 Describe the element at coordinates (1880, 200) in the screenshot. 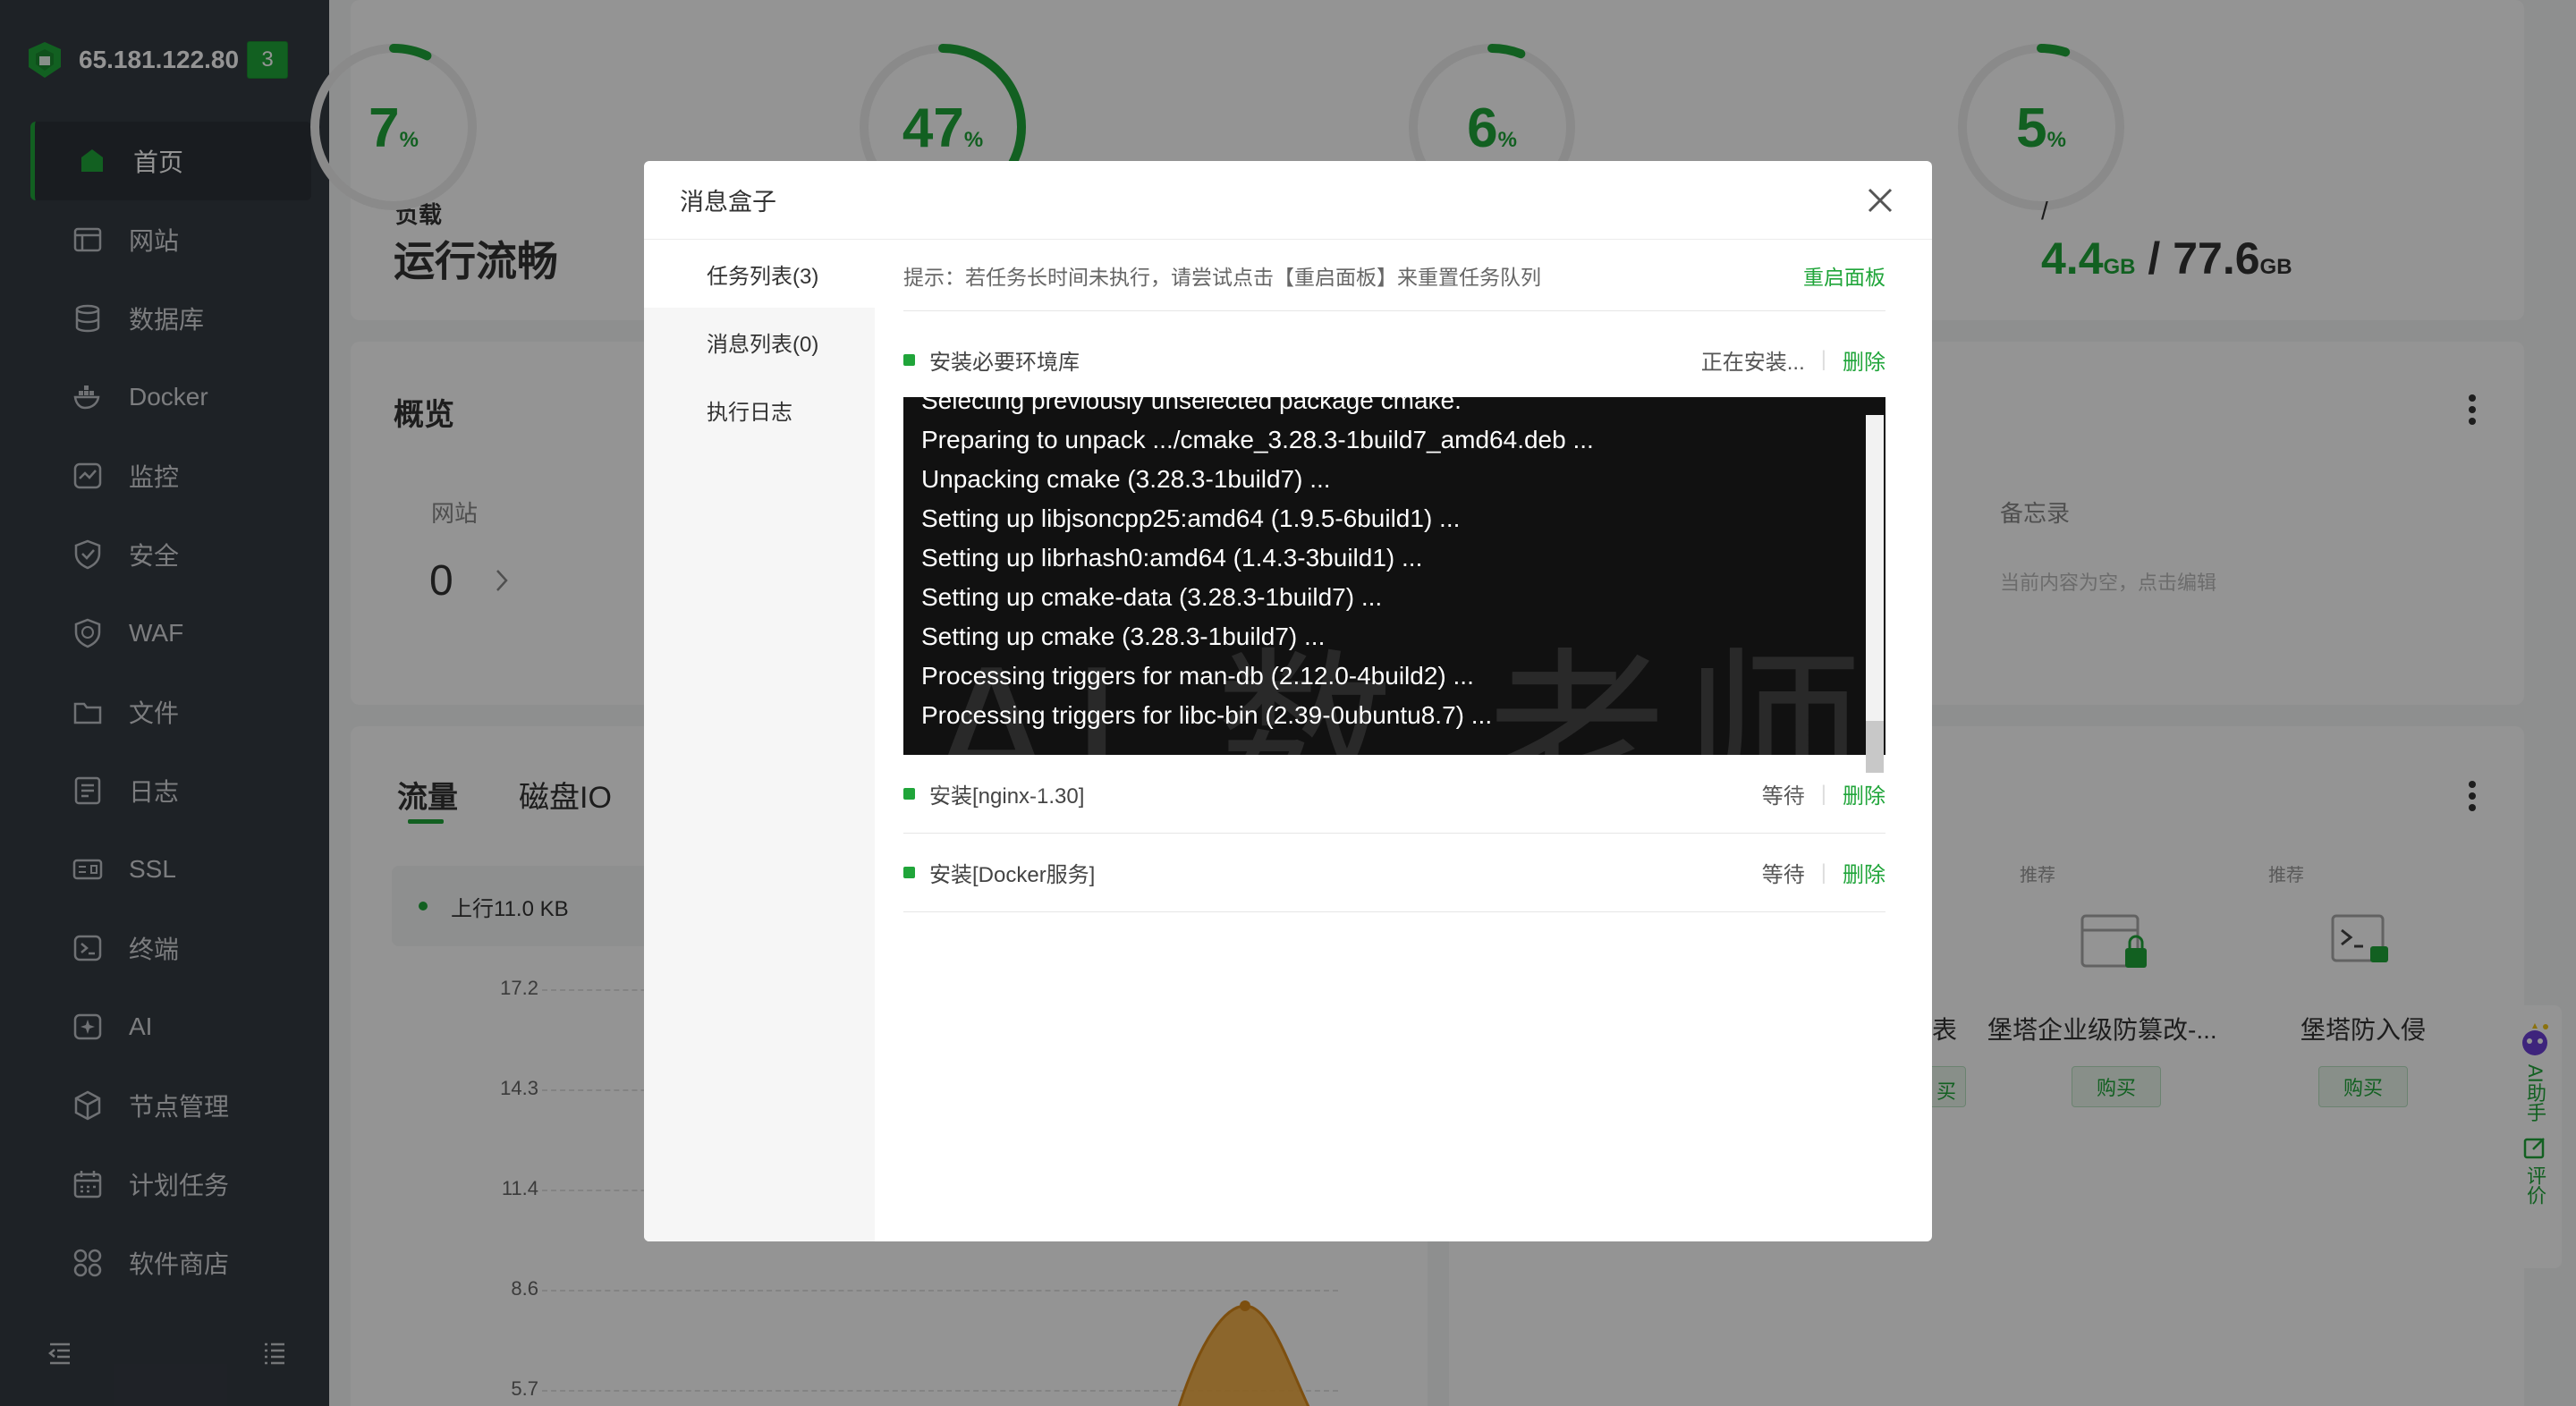

I see `close-icon` at that location.